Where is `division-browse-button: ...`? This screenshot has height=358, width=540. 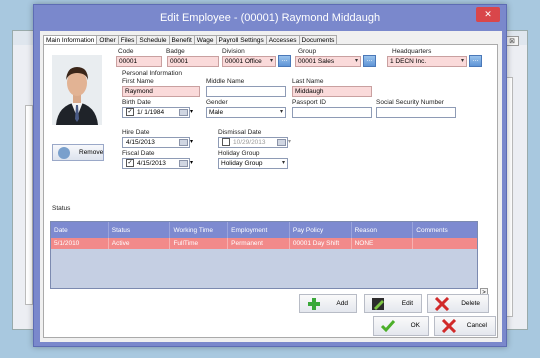 division-browse-button: ... is located at coordinates (284, 61).